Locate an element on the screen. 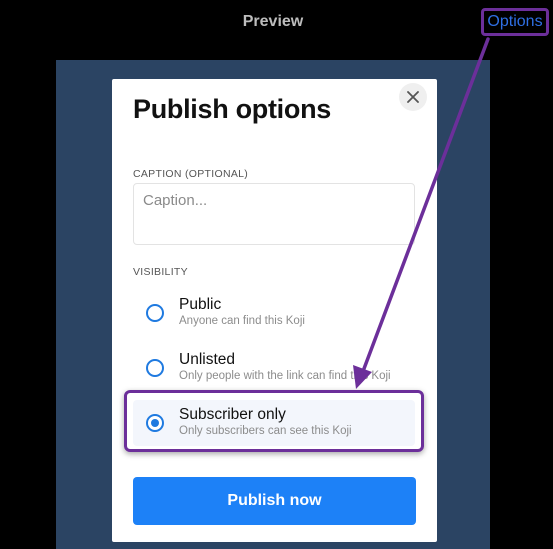  option-title: Public is located at coordinates (200, 304).